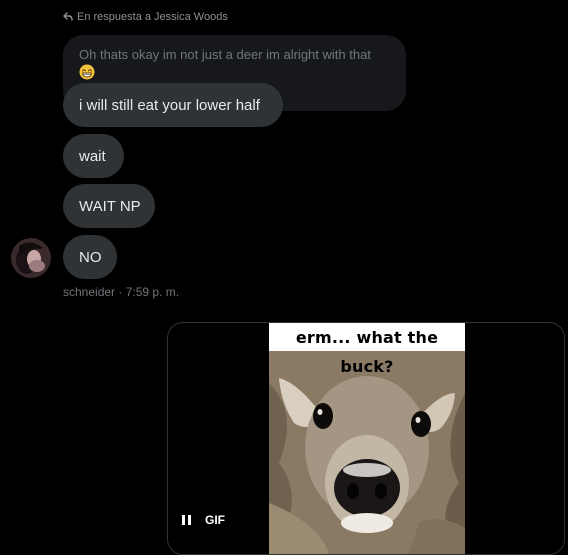 Image resolution: width=568 pixels, height=555 pixels. What do you see at coordinates (169, 105) in the screenshot?
I see `message-text: i will still eat your lower half` at bounding box center [169, 105].